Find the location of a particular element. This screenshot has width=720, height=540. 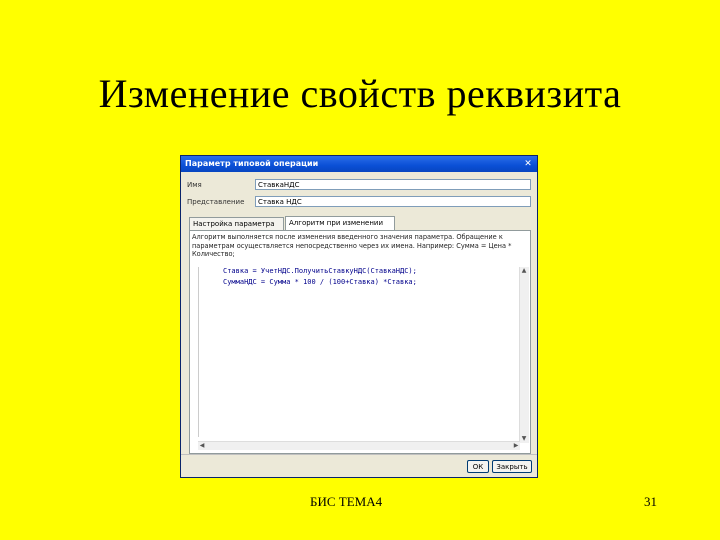

tab-change-algorithm: Алгоритм при изменении is located at coordinates (340, 223).